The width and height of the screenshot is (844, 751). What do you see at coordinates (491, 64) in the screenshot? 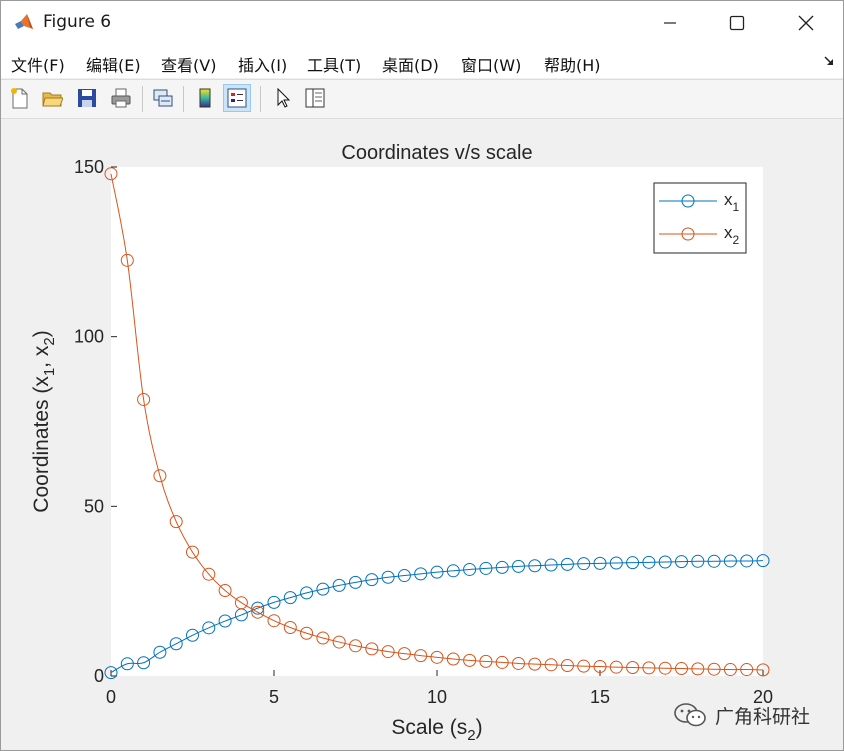
I see `menu-window: 窗口(W)` at bounding box center [491, 64].